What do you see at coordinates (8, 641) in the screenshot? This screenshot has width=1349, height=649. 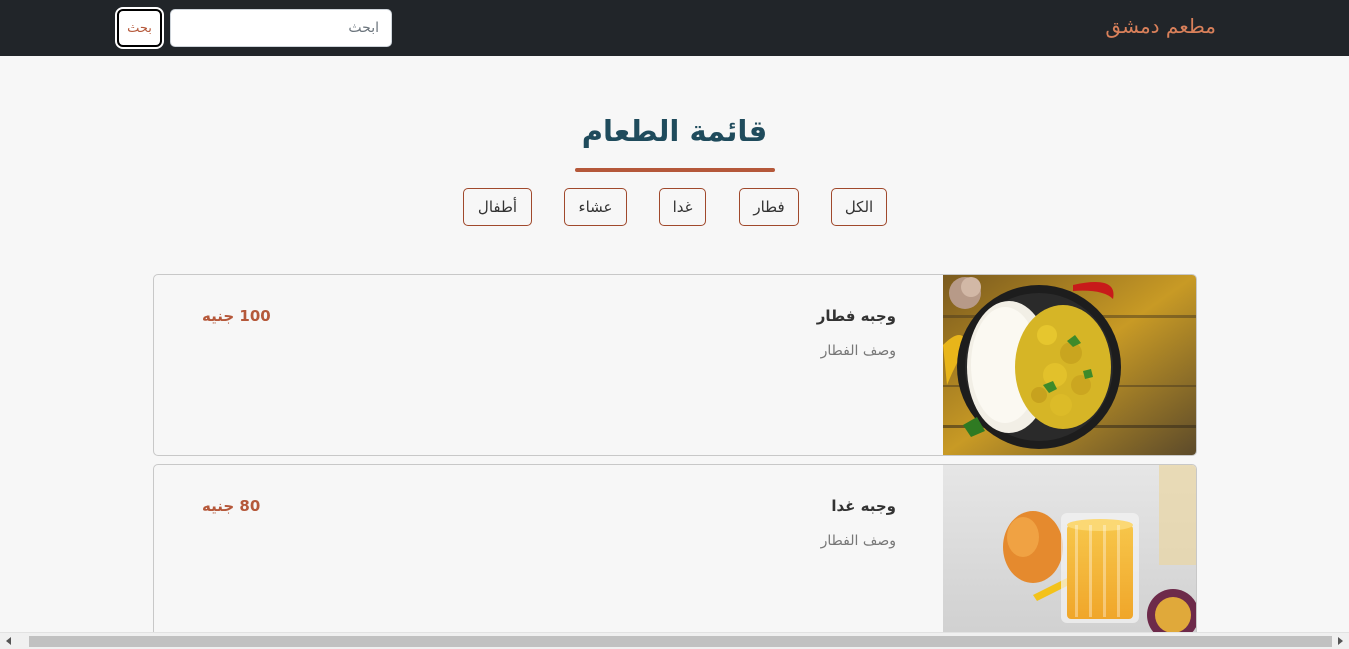 I see `scroll-left-arrow-icon` at bounding box center [8, 641].